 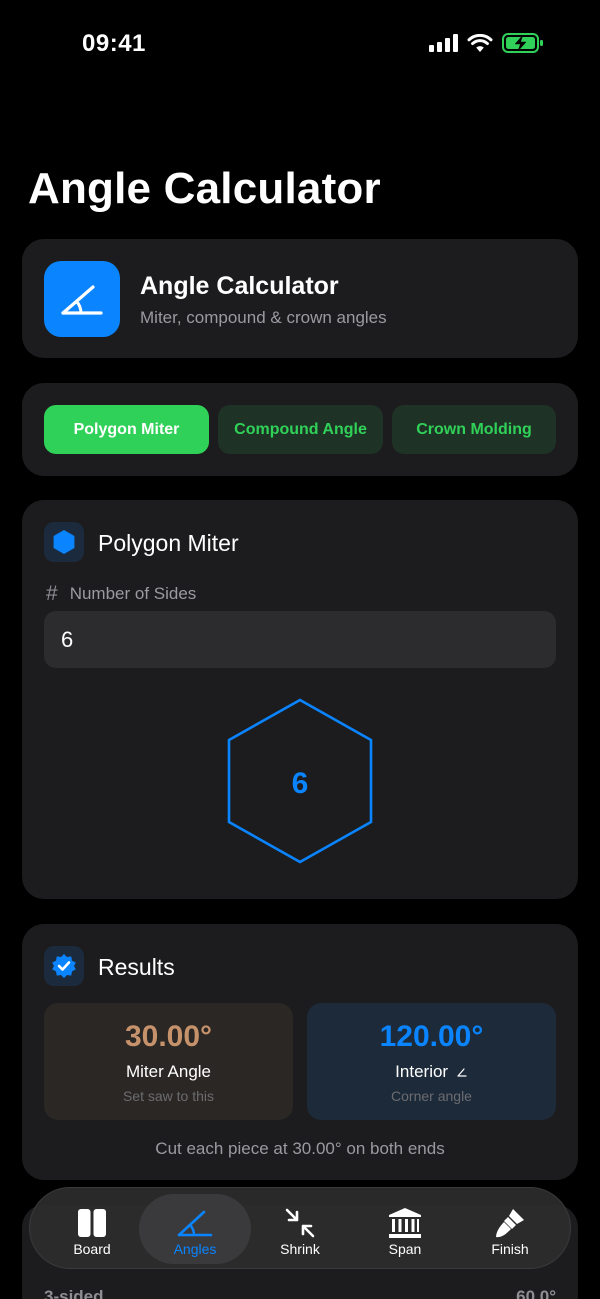 What do you see at coordinates (263, 317) in the screenshot?
I see `header-subtitle: Miter, compound & crown angles` at bounding box center [263, 317].